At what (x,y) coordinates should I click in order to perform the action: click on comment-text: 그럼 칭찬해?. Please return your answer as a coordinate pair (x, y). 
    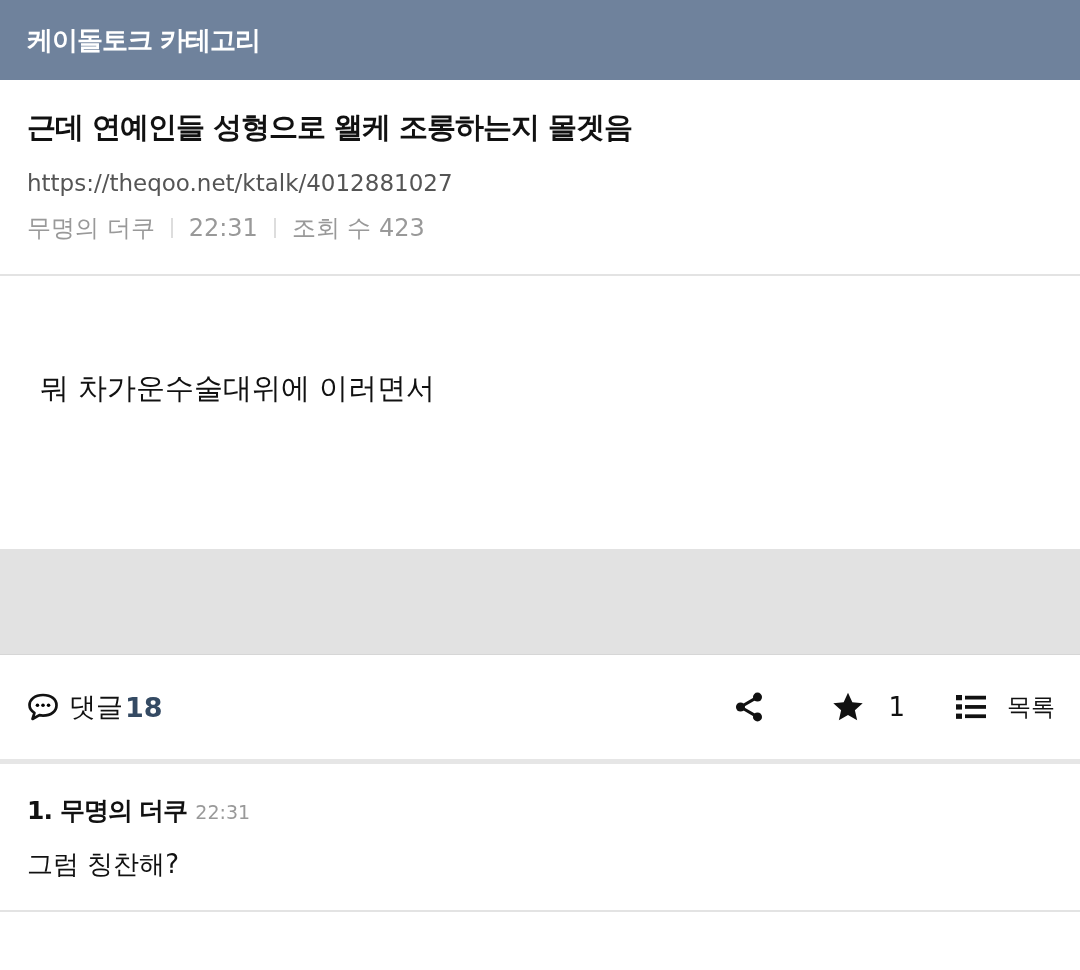
    Looking at the image, I should click on (104, 864).